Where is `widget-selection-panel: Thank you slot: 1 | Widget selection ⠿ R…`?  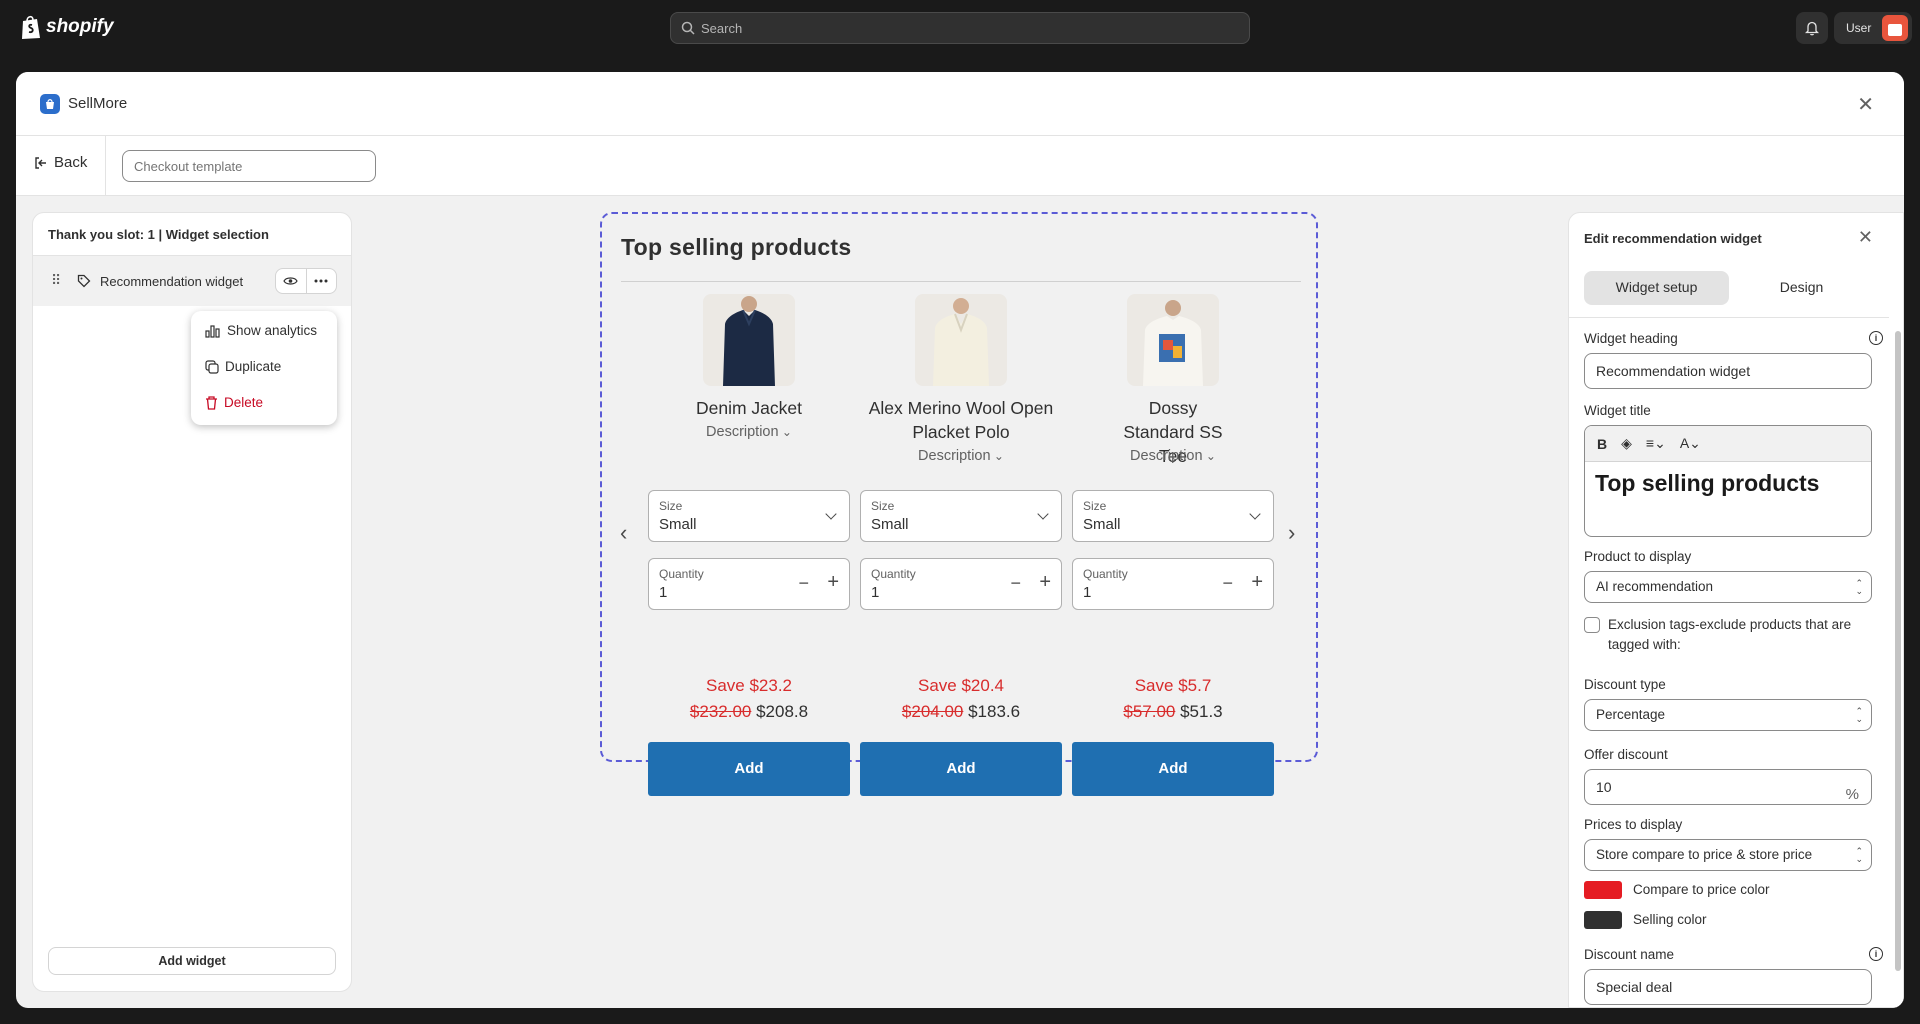 widget-selection-panel: Thank you slot: 1 | Widget selection ⠿ R… is located at coordinates (192, 602).